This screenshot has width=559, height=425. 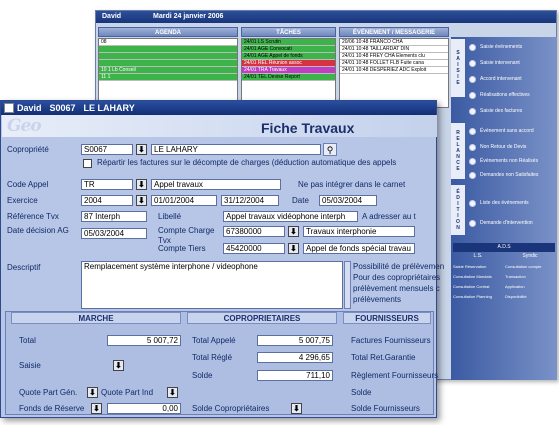 What do you see at coordinates (168, 77) in the screenshot?
I see `agenda-row: 11 1` at bounding box center [168, 77].